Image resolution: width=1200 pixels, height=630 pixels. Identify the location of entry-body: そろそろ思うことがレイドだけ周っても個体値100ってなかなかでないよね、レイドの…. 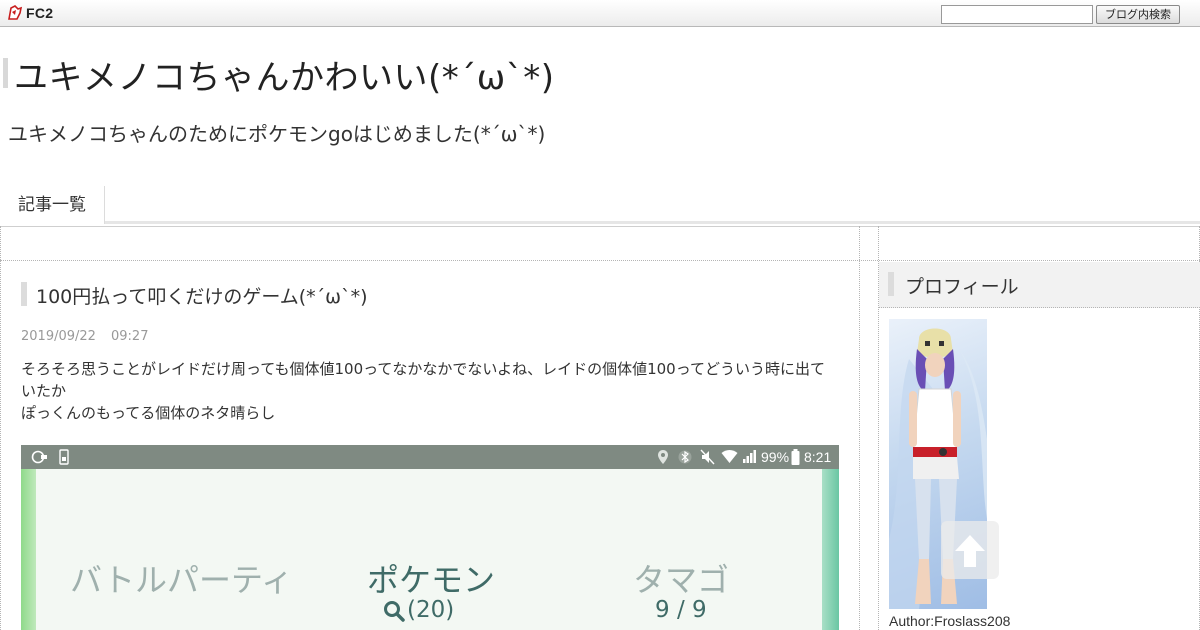
(428, 391).